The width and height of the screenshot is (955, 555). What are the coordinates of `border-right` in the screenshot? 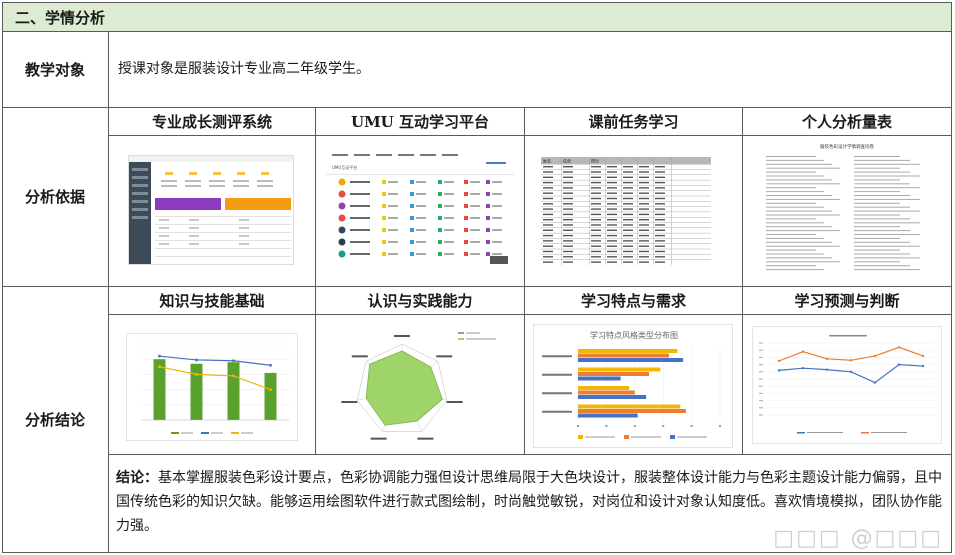 It's located at (951, 292).